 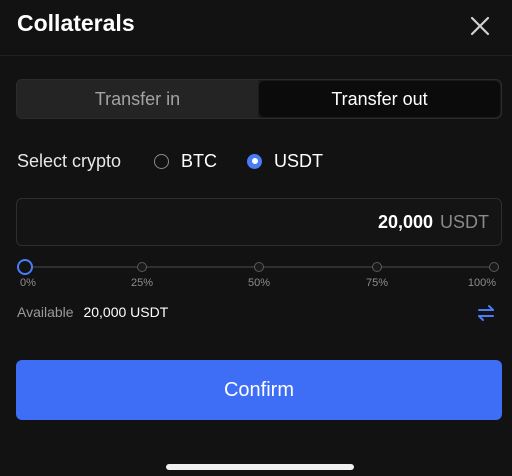 What do you see at coordinates (259, 222) in the screenshot?
I see `amount-input: 20,000 USDT` at bounding box center [259, 222].